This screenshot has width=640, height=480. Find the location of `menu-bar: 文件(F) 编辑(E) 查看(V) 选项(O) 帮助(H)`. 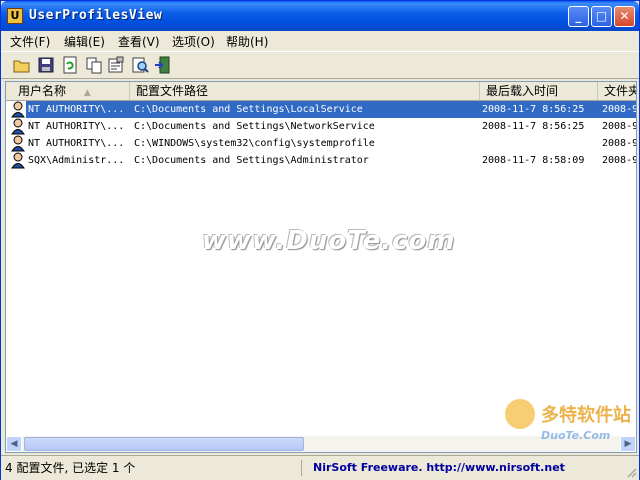

menu-bar: 文件(F) 编辑(E) 查看(V) 选项(O) 帮助(H) is located at coordinates (320, 41).